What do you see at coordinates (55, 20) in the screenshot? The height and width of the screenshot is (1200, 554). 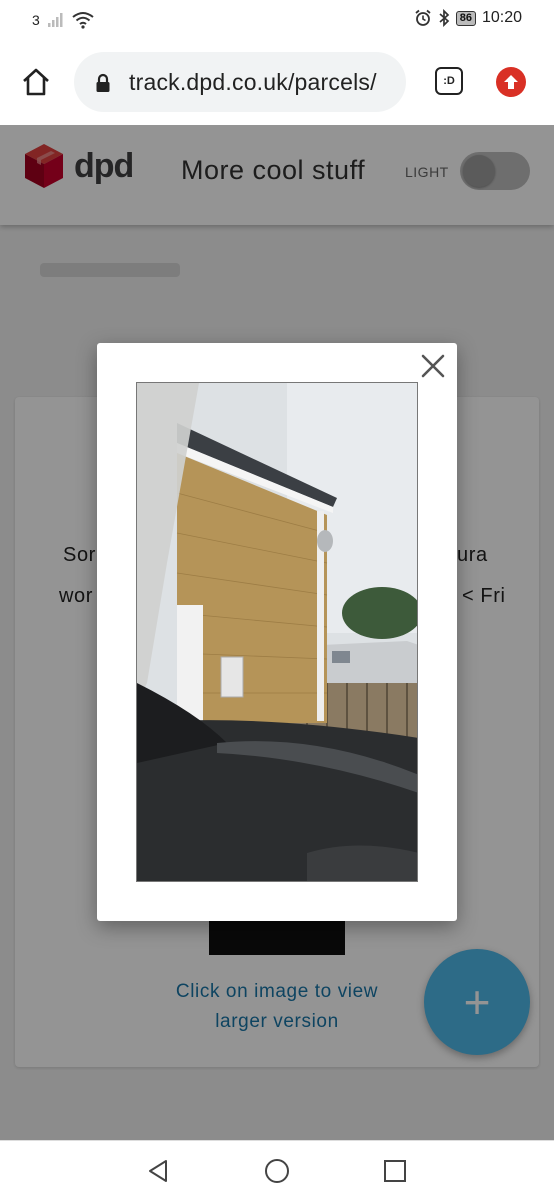 I see `signal-icon` at bounding box center [55, 20].